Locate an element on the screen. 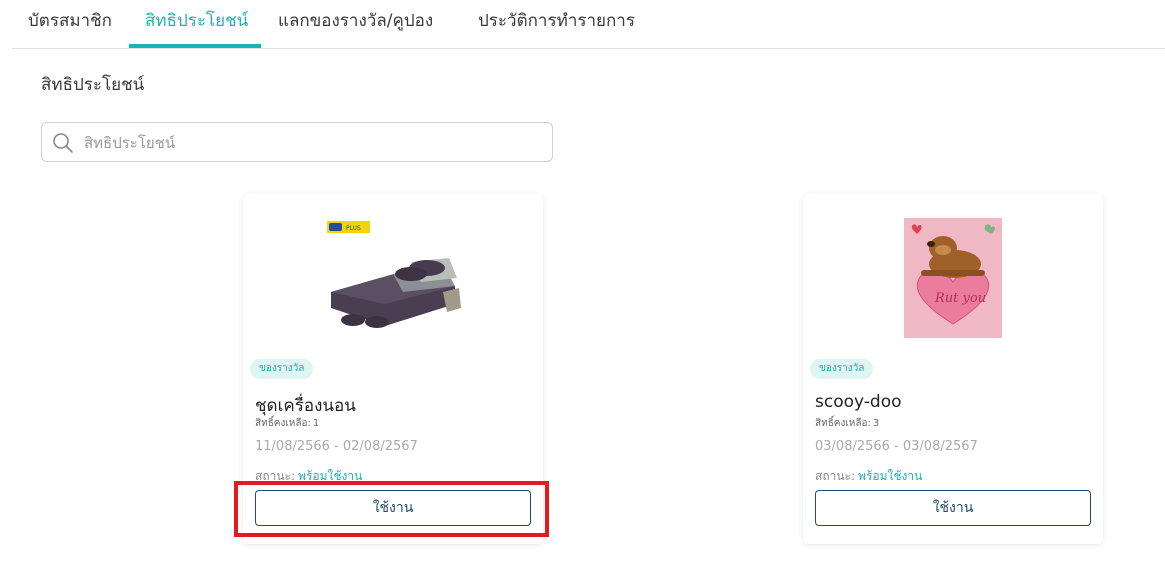  card-image-text: Rut you is located at coordinates (960, 298).